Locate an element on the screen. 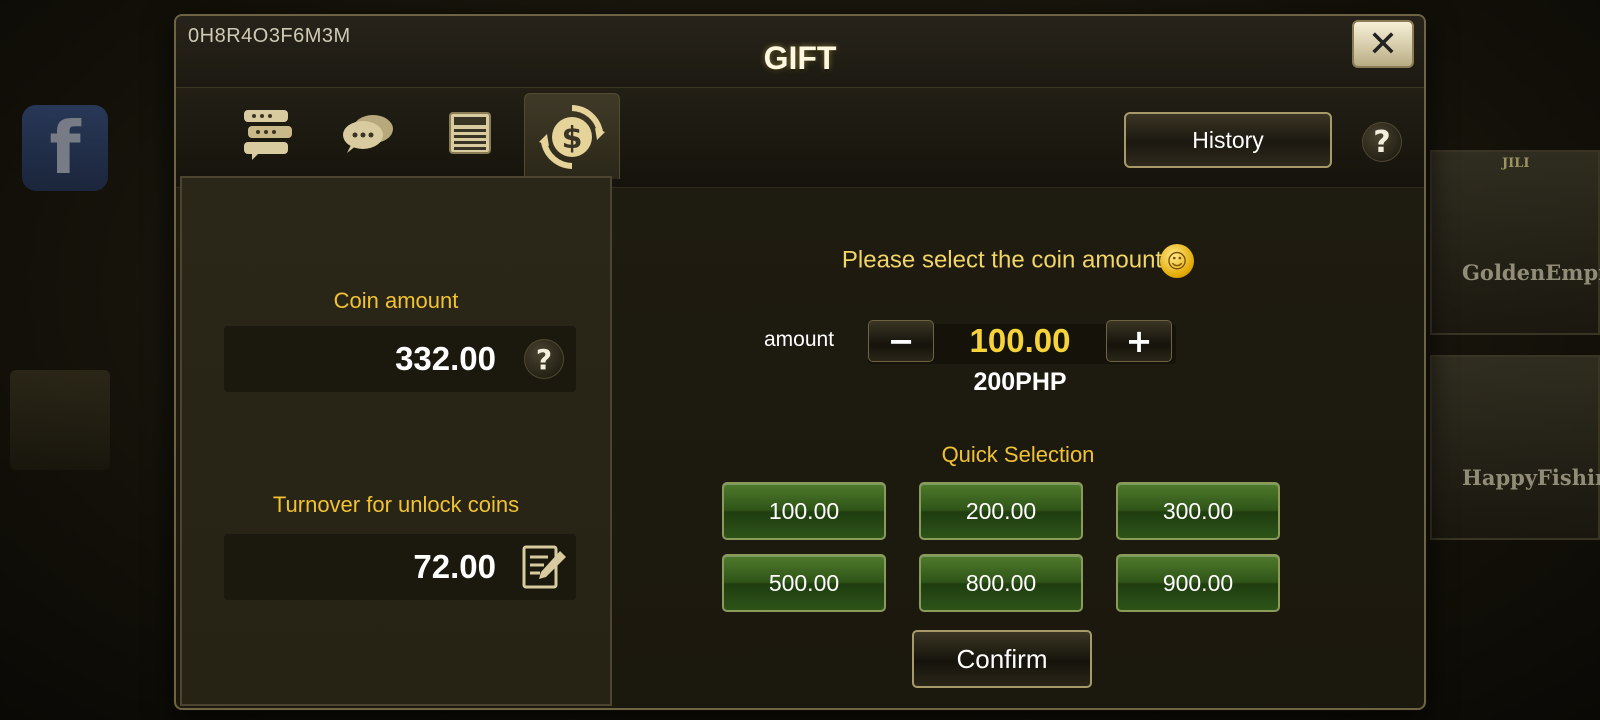 This screenshot has width=1600, height=720. php-equivalent: 200PHP is located at coordinates (1020, 382).